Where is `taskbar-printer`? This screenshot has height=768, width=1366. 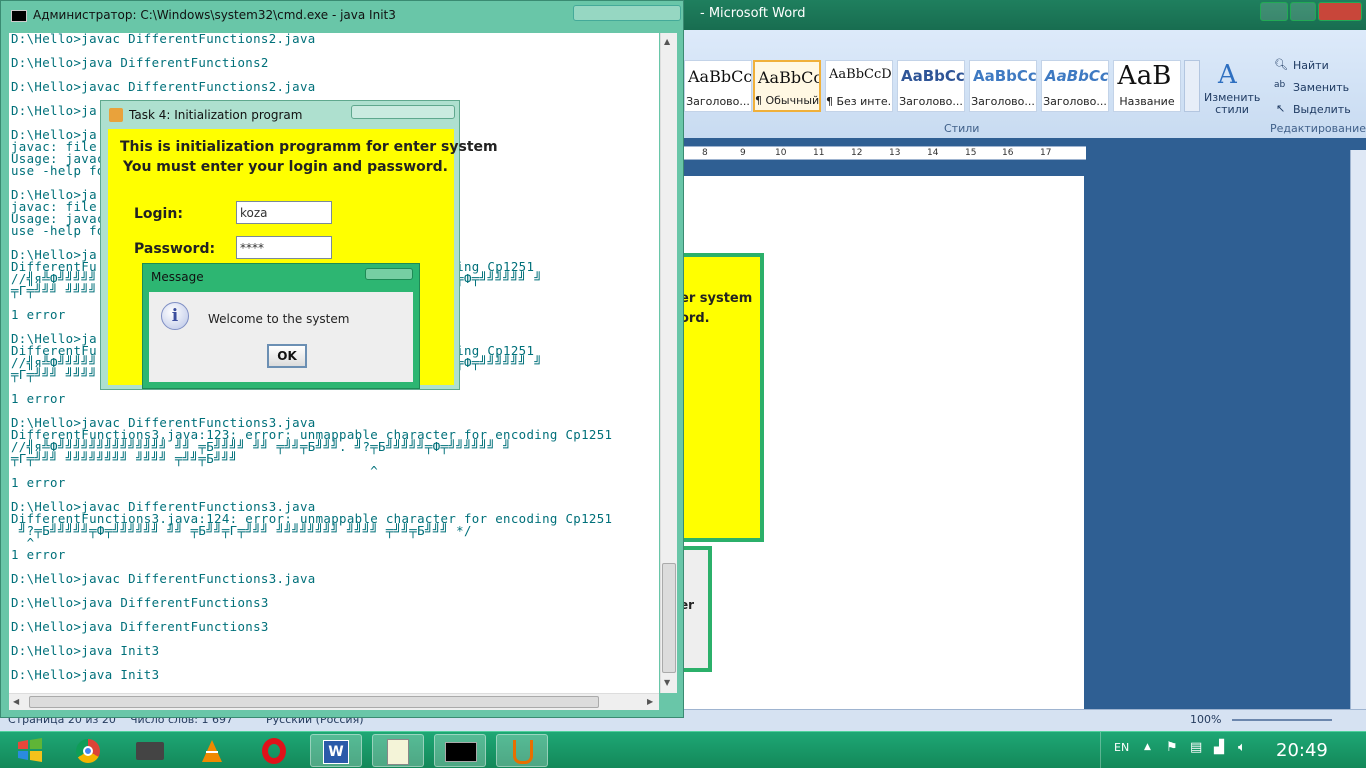
taskbar-printer is located at coordinates (150, 750).